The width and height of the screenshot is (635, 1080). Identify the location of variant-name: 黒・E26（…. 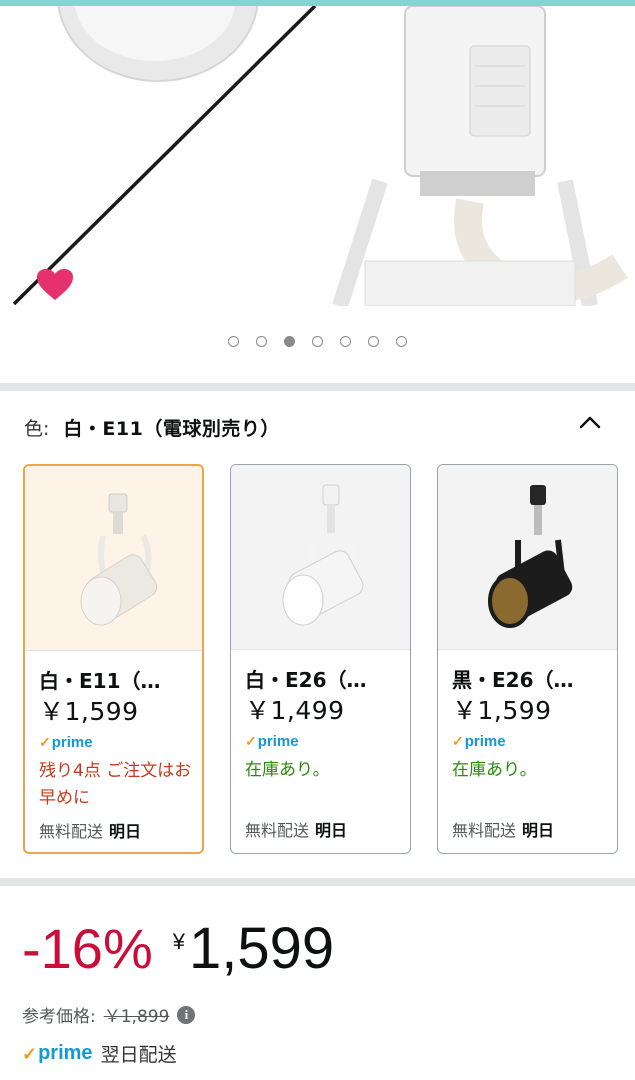
(513, 680).